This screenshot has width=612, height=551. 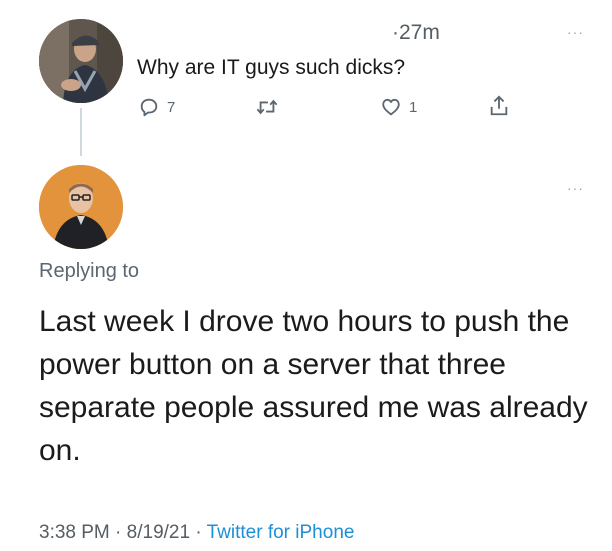 What do you see at coordinates (413, 107) in the screenshot?
I see `like-count: 1` at bounding box center [413, 107].